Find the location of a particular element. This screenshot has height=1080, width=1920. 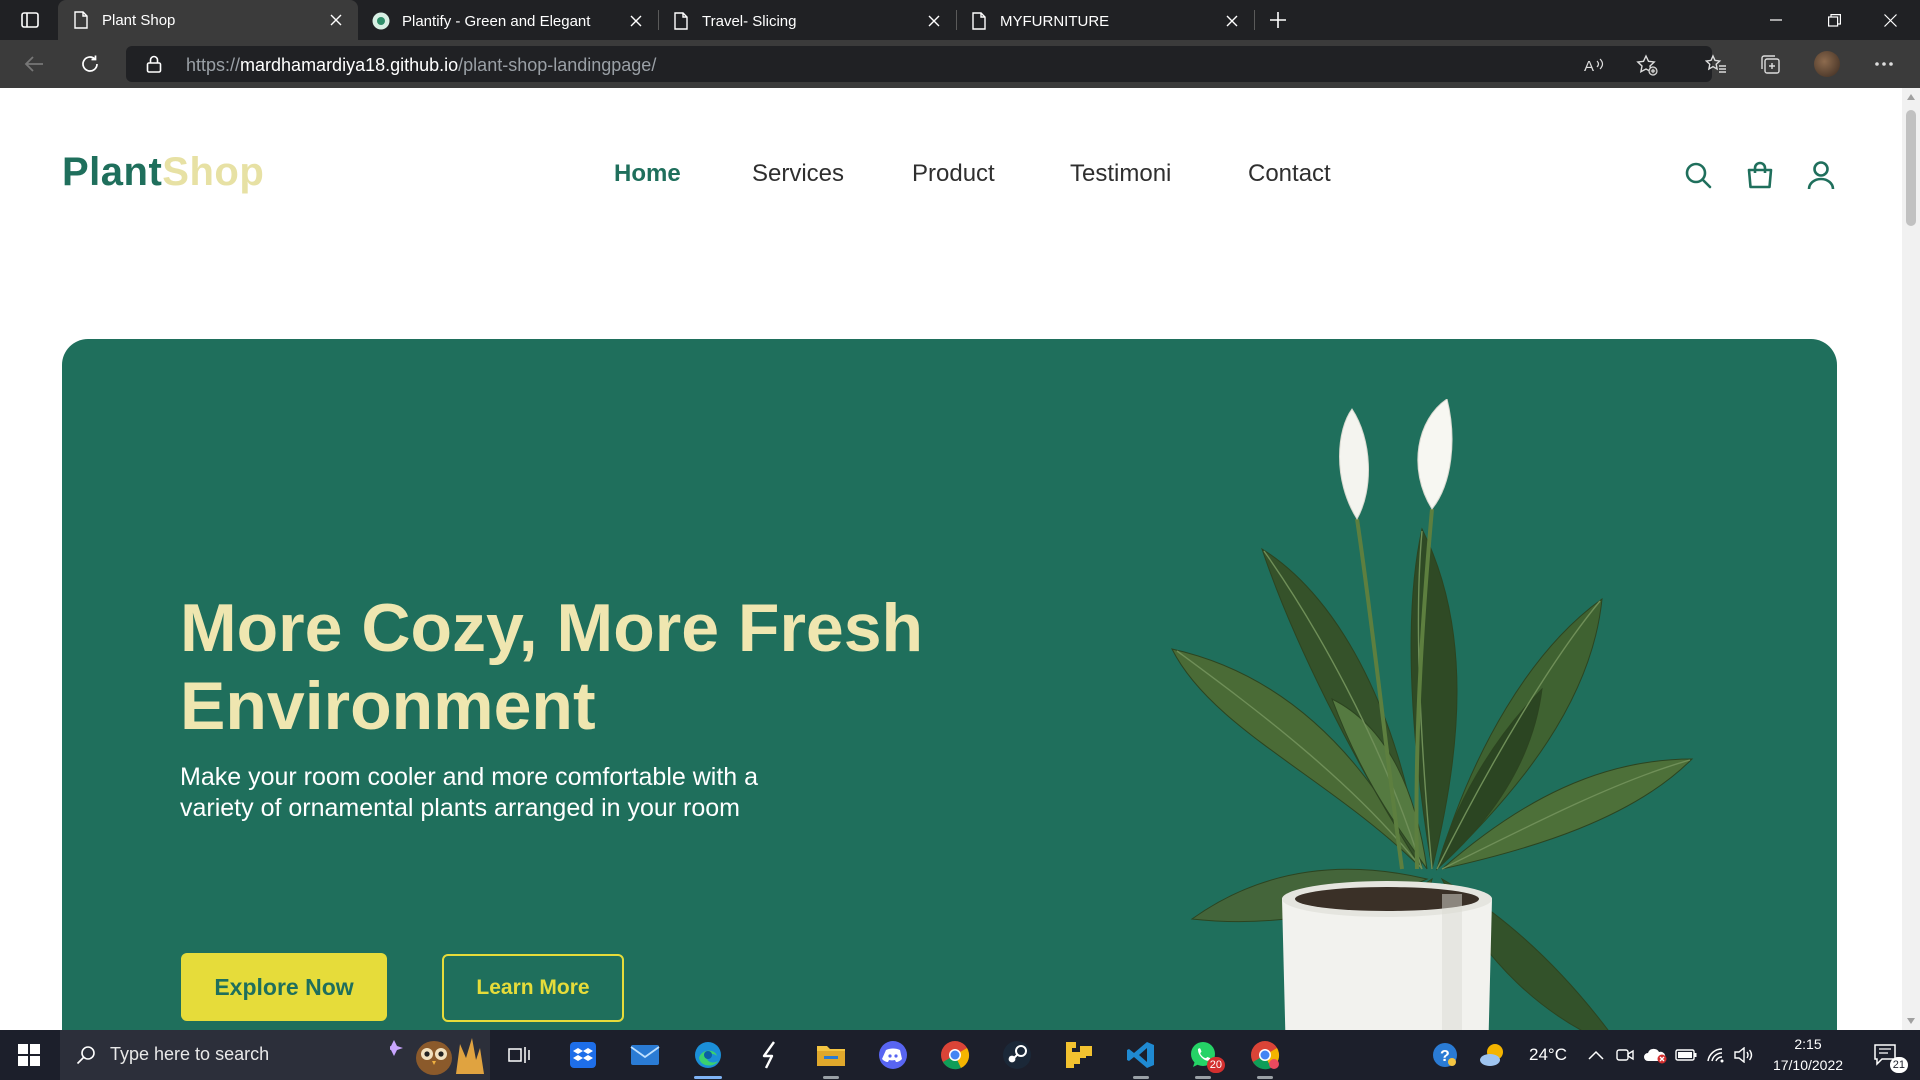

favorites-icon is located at coordinates (1715, 63).